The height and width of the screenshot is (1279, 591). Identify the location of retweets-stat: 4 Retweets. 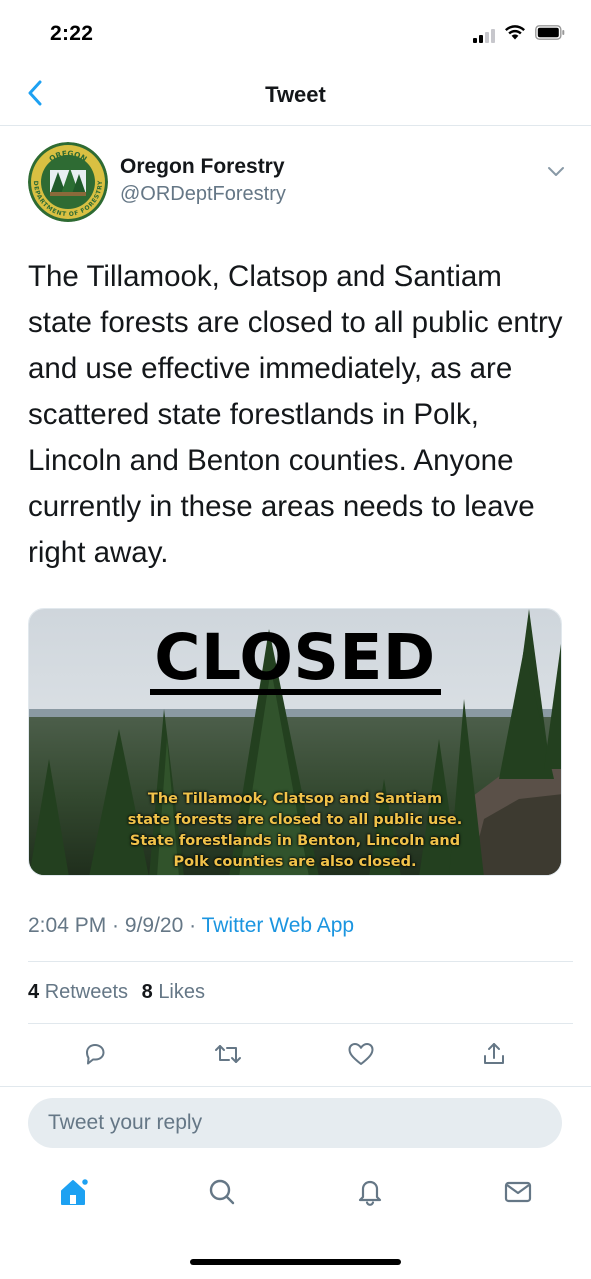
(78, 992).